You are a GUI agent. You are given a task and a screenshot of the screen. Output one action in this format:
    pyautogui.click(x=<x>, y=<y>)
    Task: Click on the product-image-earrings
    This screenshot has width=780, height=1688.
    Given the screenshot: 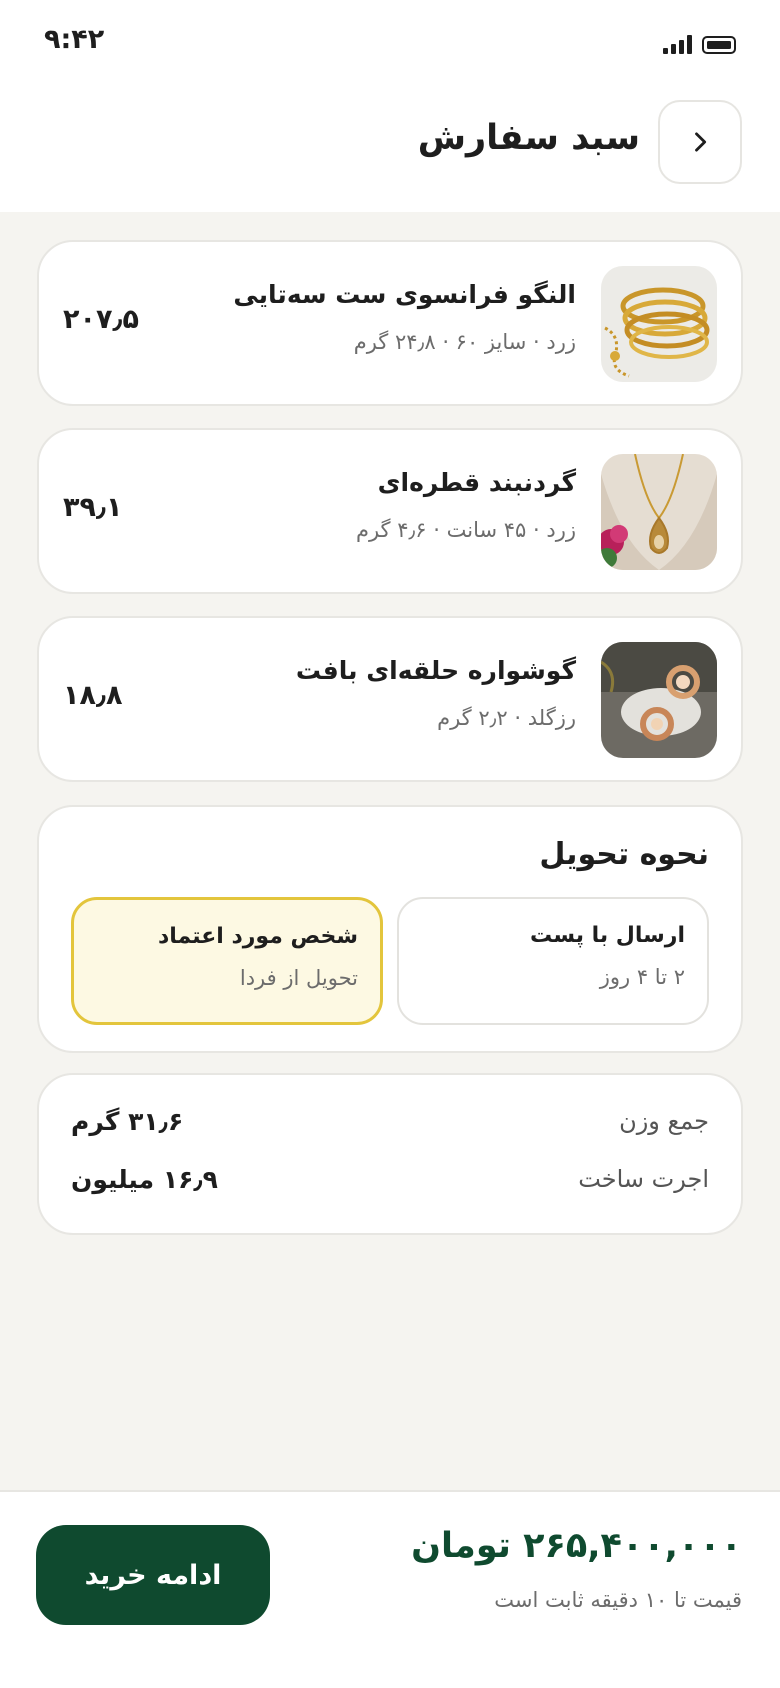 What is the action you would take?
    pyautogui.click(x=659, y=700)
    